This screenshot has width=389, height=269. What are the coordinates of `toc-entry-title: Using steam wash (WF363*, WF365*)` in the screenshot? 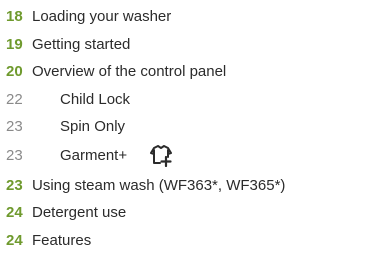 It's located at (159, 185).